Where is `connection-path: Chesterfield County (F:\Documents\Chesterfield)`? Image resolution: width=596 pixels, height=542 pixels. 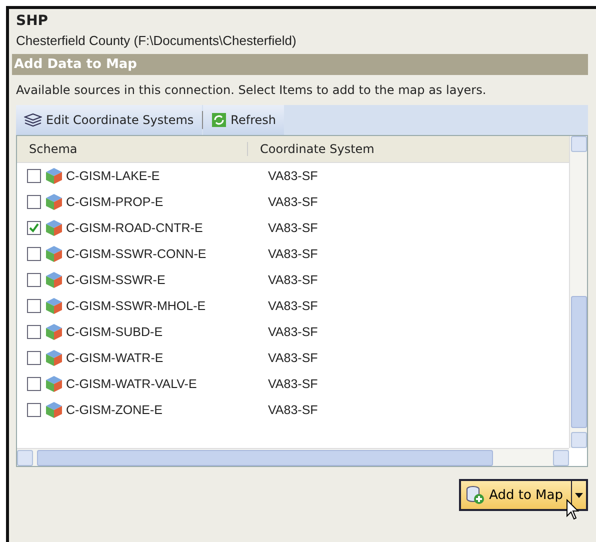 connection-path: Chesterfield County (F:\Documents\Chesterfield) is located at coordinates (156, 41).